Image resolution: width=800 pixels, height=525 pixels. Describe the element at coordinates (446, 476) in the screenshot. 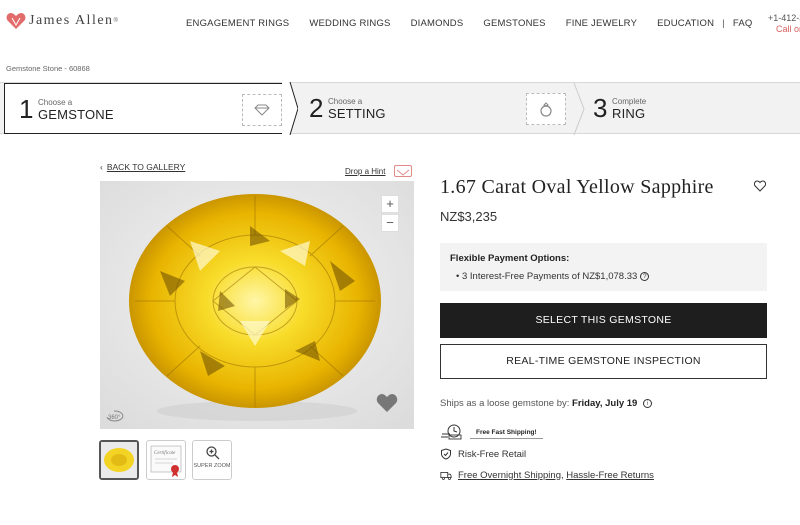

I see `truck-icon` at that location.